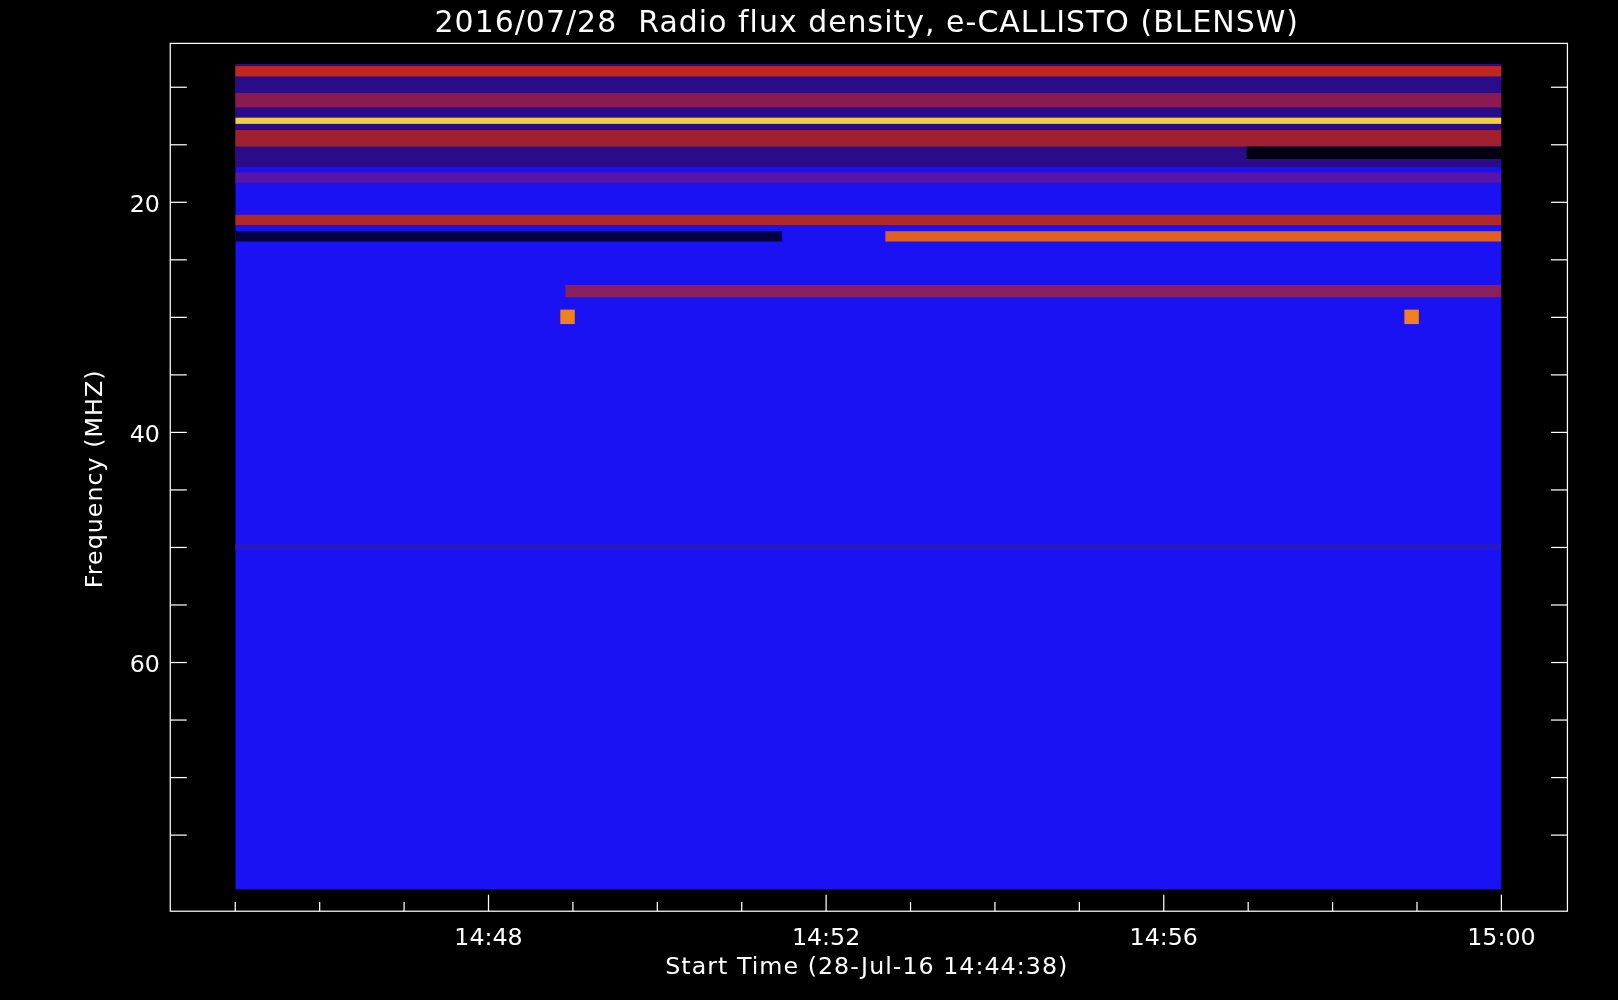 Image resolution: width=1618 pixels, height=1000 pixels. I want to click on tick-label: 14:56, so click(1163, 937).